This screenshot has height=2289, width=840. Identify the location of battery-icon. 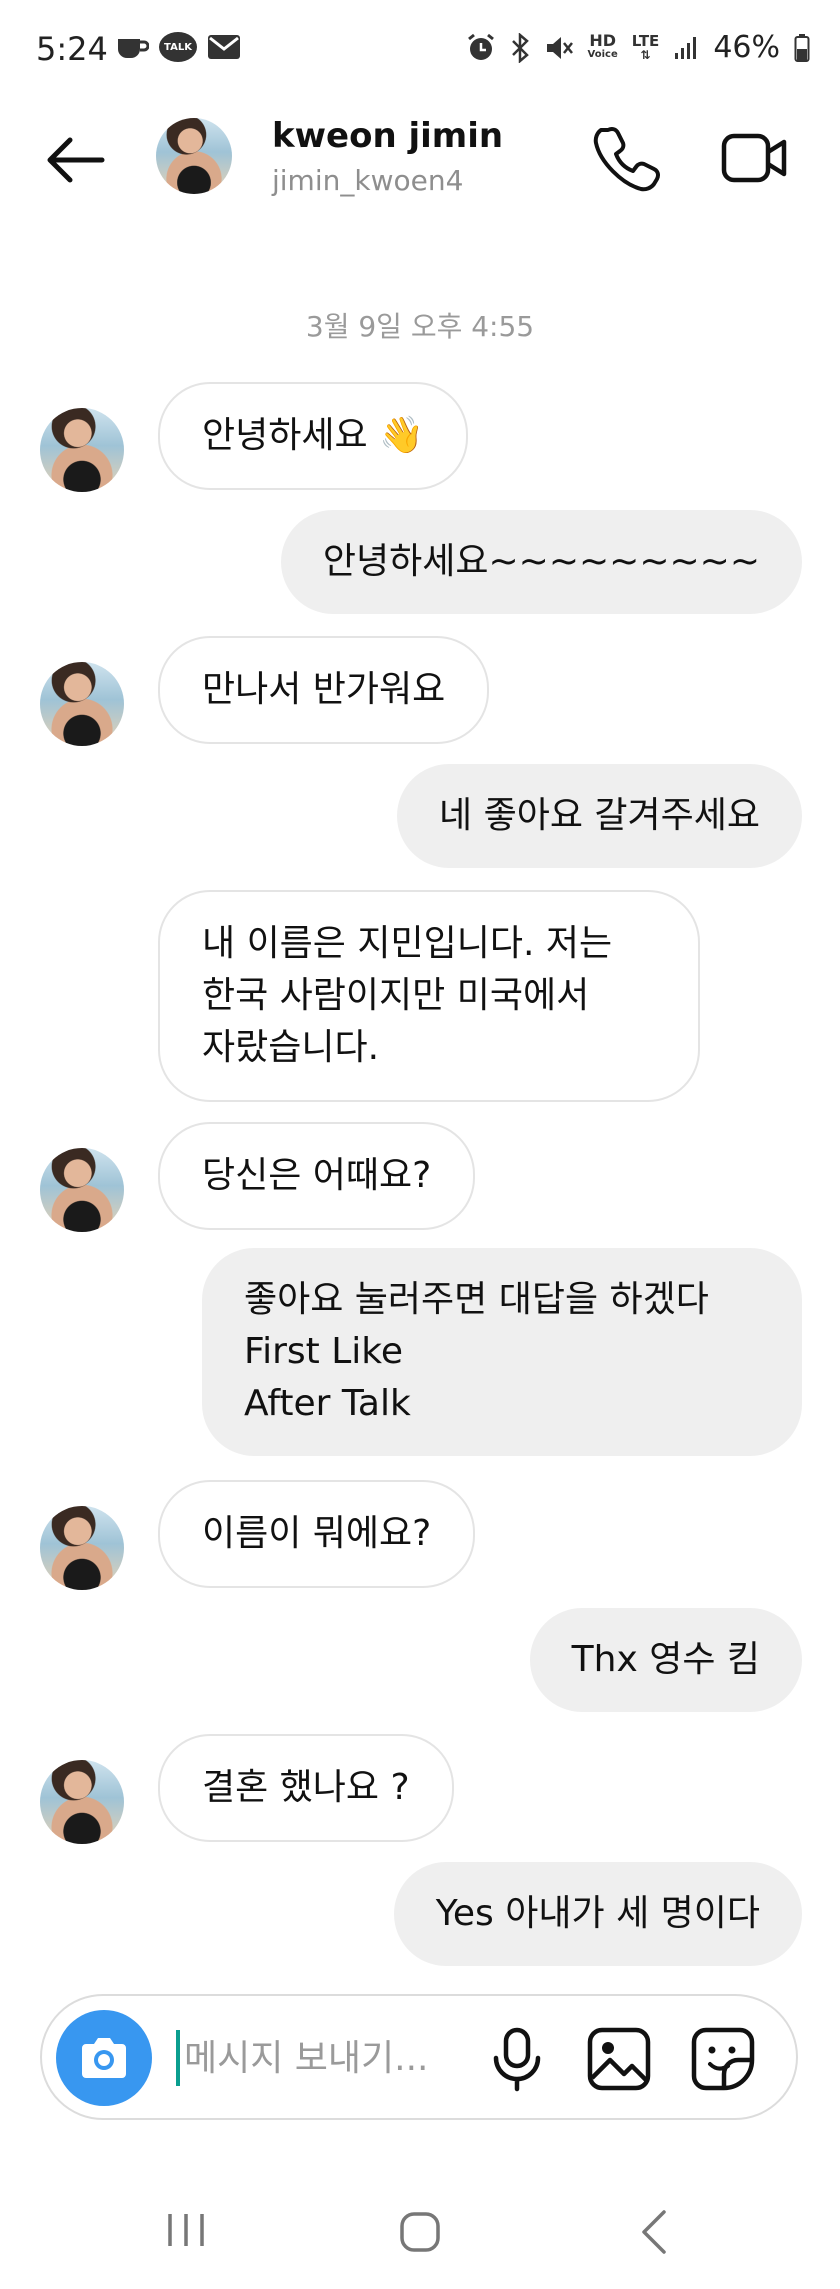
(802, 47).